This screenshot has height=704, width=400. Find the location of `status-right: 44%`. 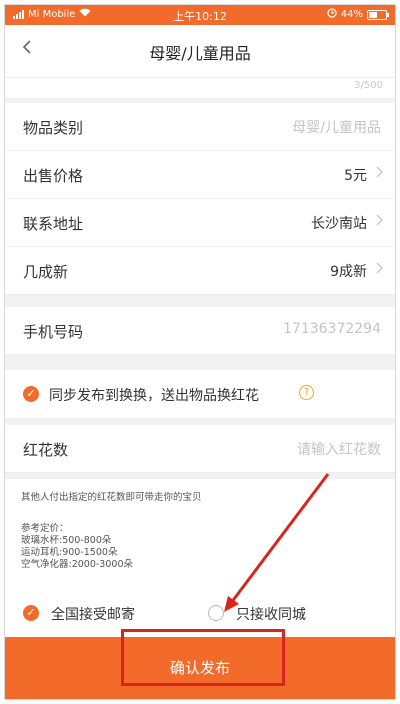

status-right: 44% is located at coordinates (358, 14).